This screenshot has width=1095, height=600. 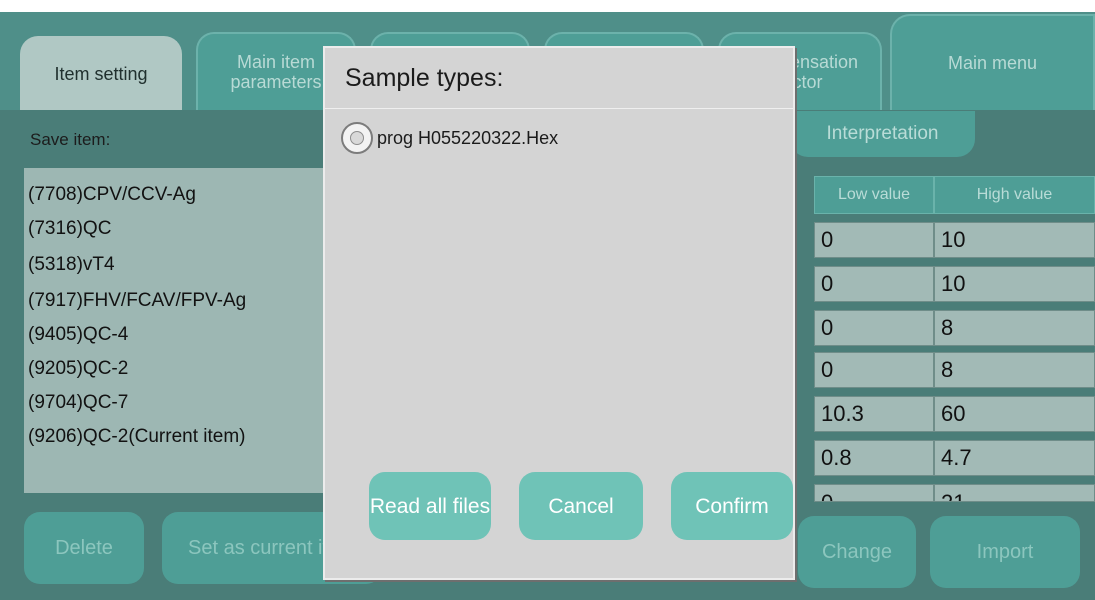 What do you see at coordinates (874, 458) in the screenshot?
I see `low-value-cell: 0.8` at bounding box center [874, 458].